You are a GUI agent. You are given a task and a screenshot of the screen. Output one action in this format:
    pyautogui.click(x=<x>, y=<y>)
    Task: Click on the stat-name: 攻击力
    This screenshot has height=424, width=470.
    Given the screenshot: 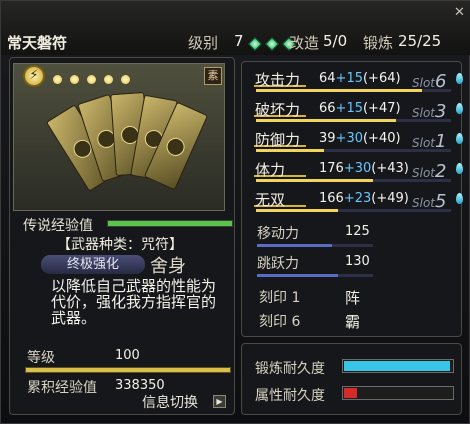 What is the action you would take?
    pyautogui.click(x=278, y=80)
    